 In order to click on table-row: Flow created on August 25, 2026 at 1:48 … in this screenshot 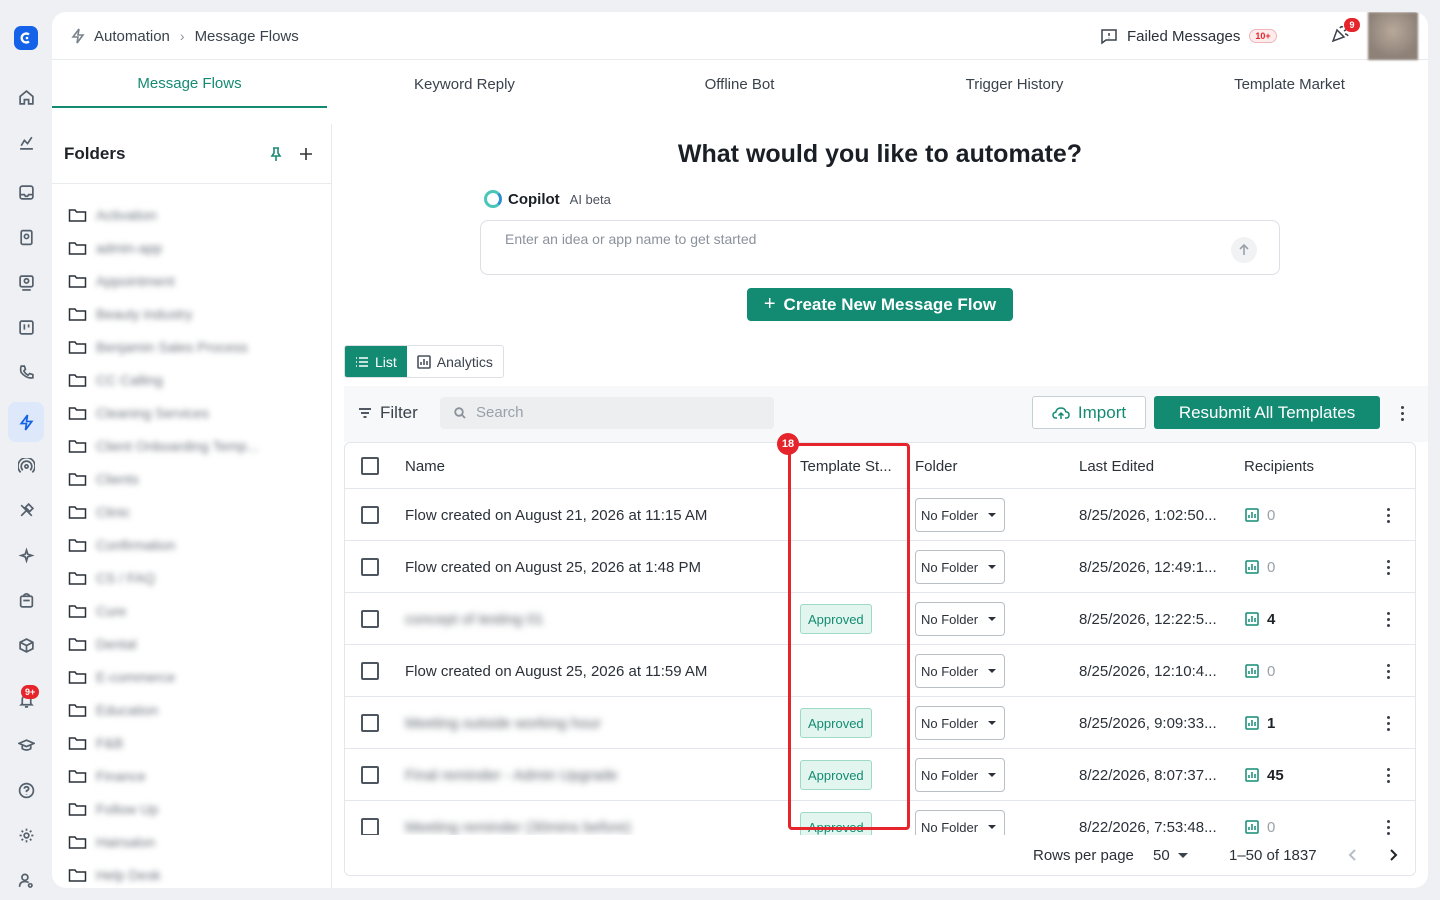, I will do `click(880, 567)`.